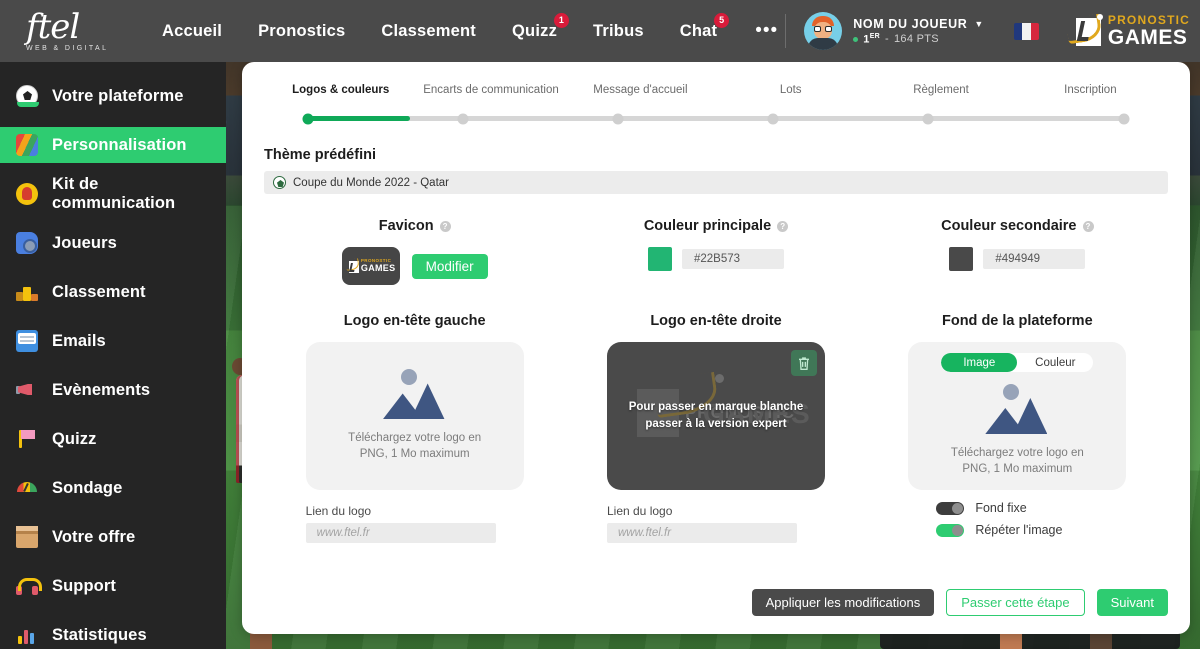  Describe the element at coordinates (941, 90) in the screenshot. I see `step-label-reglement: Règlement` at that location.